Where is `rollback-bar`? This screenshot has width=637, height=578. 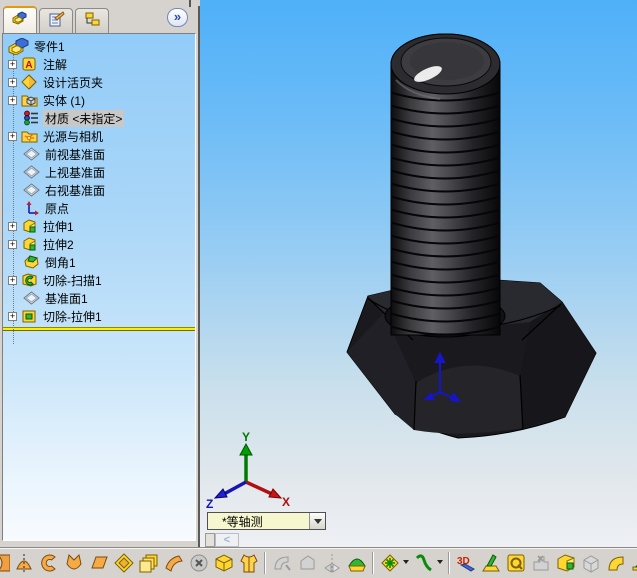
rollback-bar is located at coordinates (99, 329).